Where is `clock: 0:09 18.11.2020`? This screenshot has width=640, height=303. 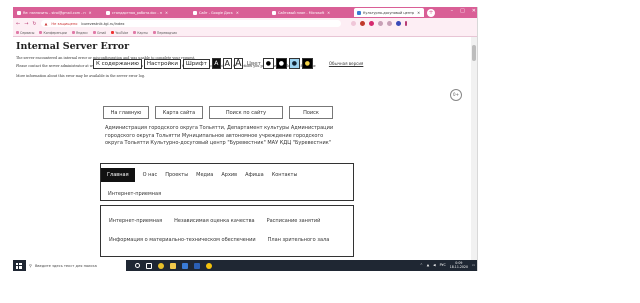
clock: 0:09 18.11.2020 is located at coordinates (459, 265).